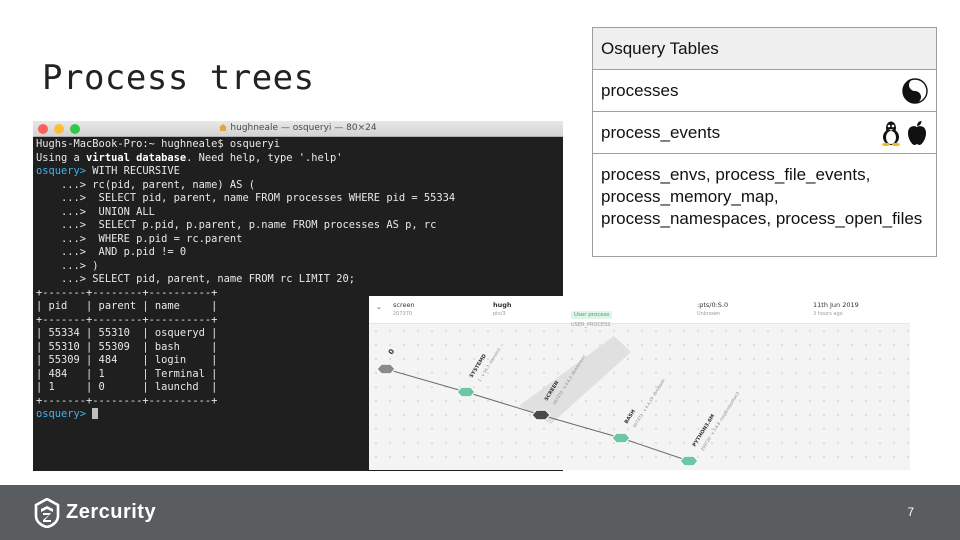 This screenshot has width=960, height=540. What do you see at coordinates (910, 512) in the screenshot?
I see `page-number: 7` at bounding box center [910, 512].